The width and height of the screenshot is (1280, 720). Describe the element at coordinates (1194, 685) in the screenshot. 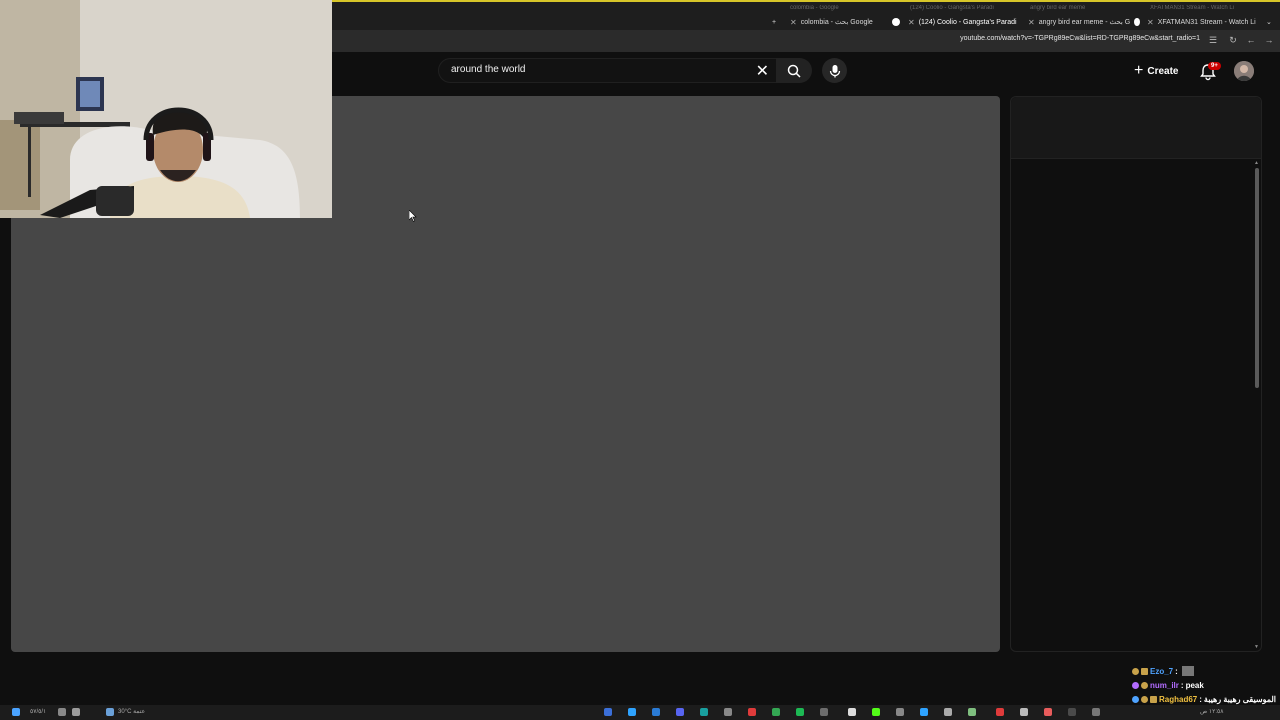

I see `chat-text: peak` at that location.